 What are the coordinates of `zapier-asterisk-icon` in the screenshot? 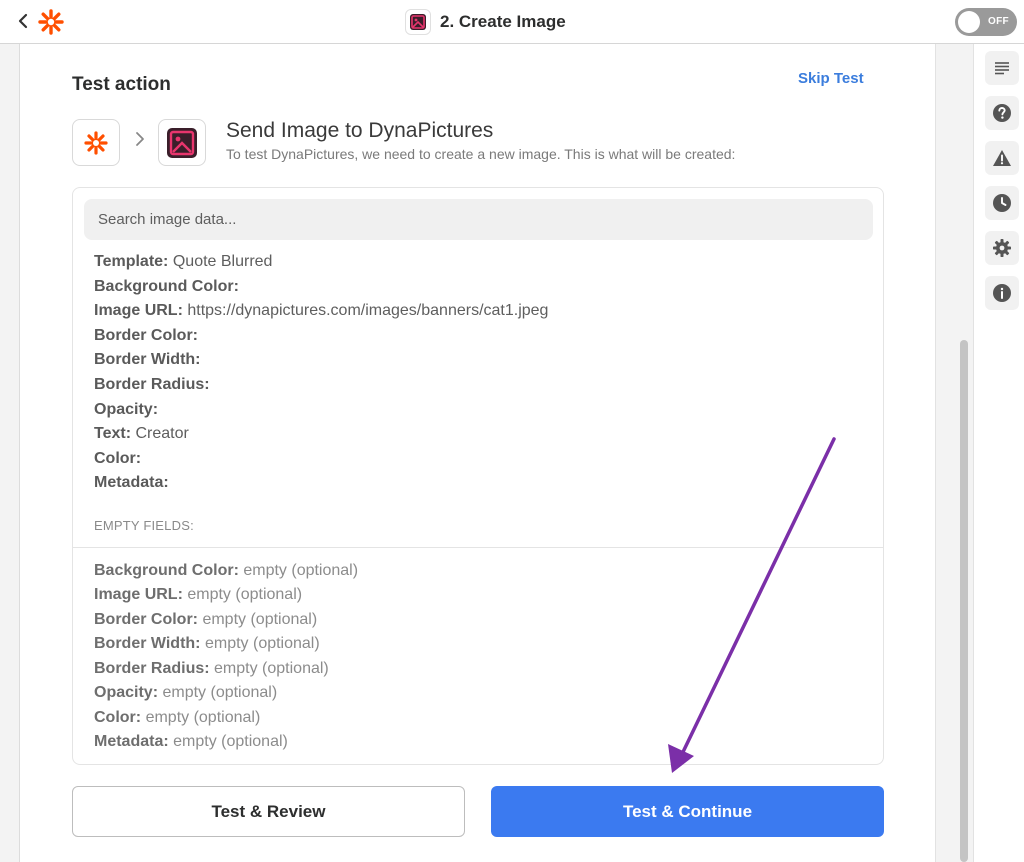 It's located at (96, 142).